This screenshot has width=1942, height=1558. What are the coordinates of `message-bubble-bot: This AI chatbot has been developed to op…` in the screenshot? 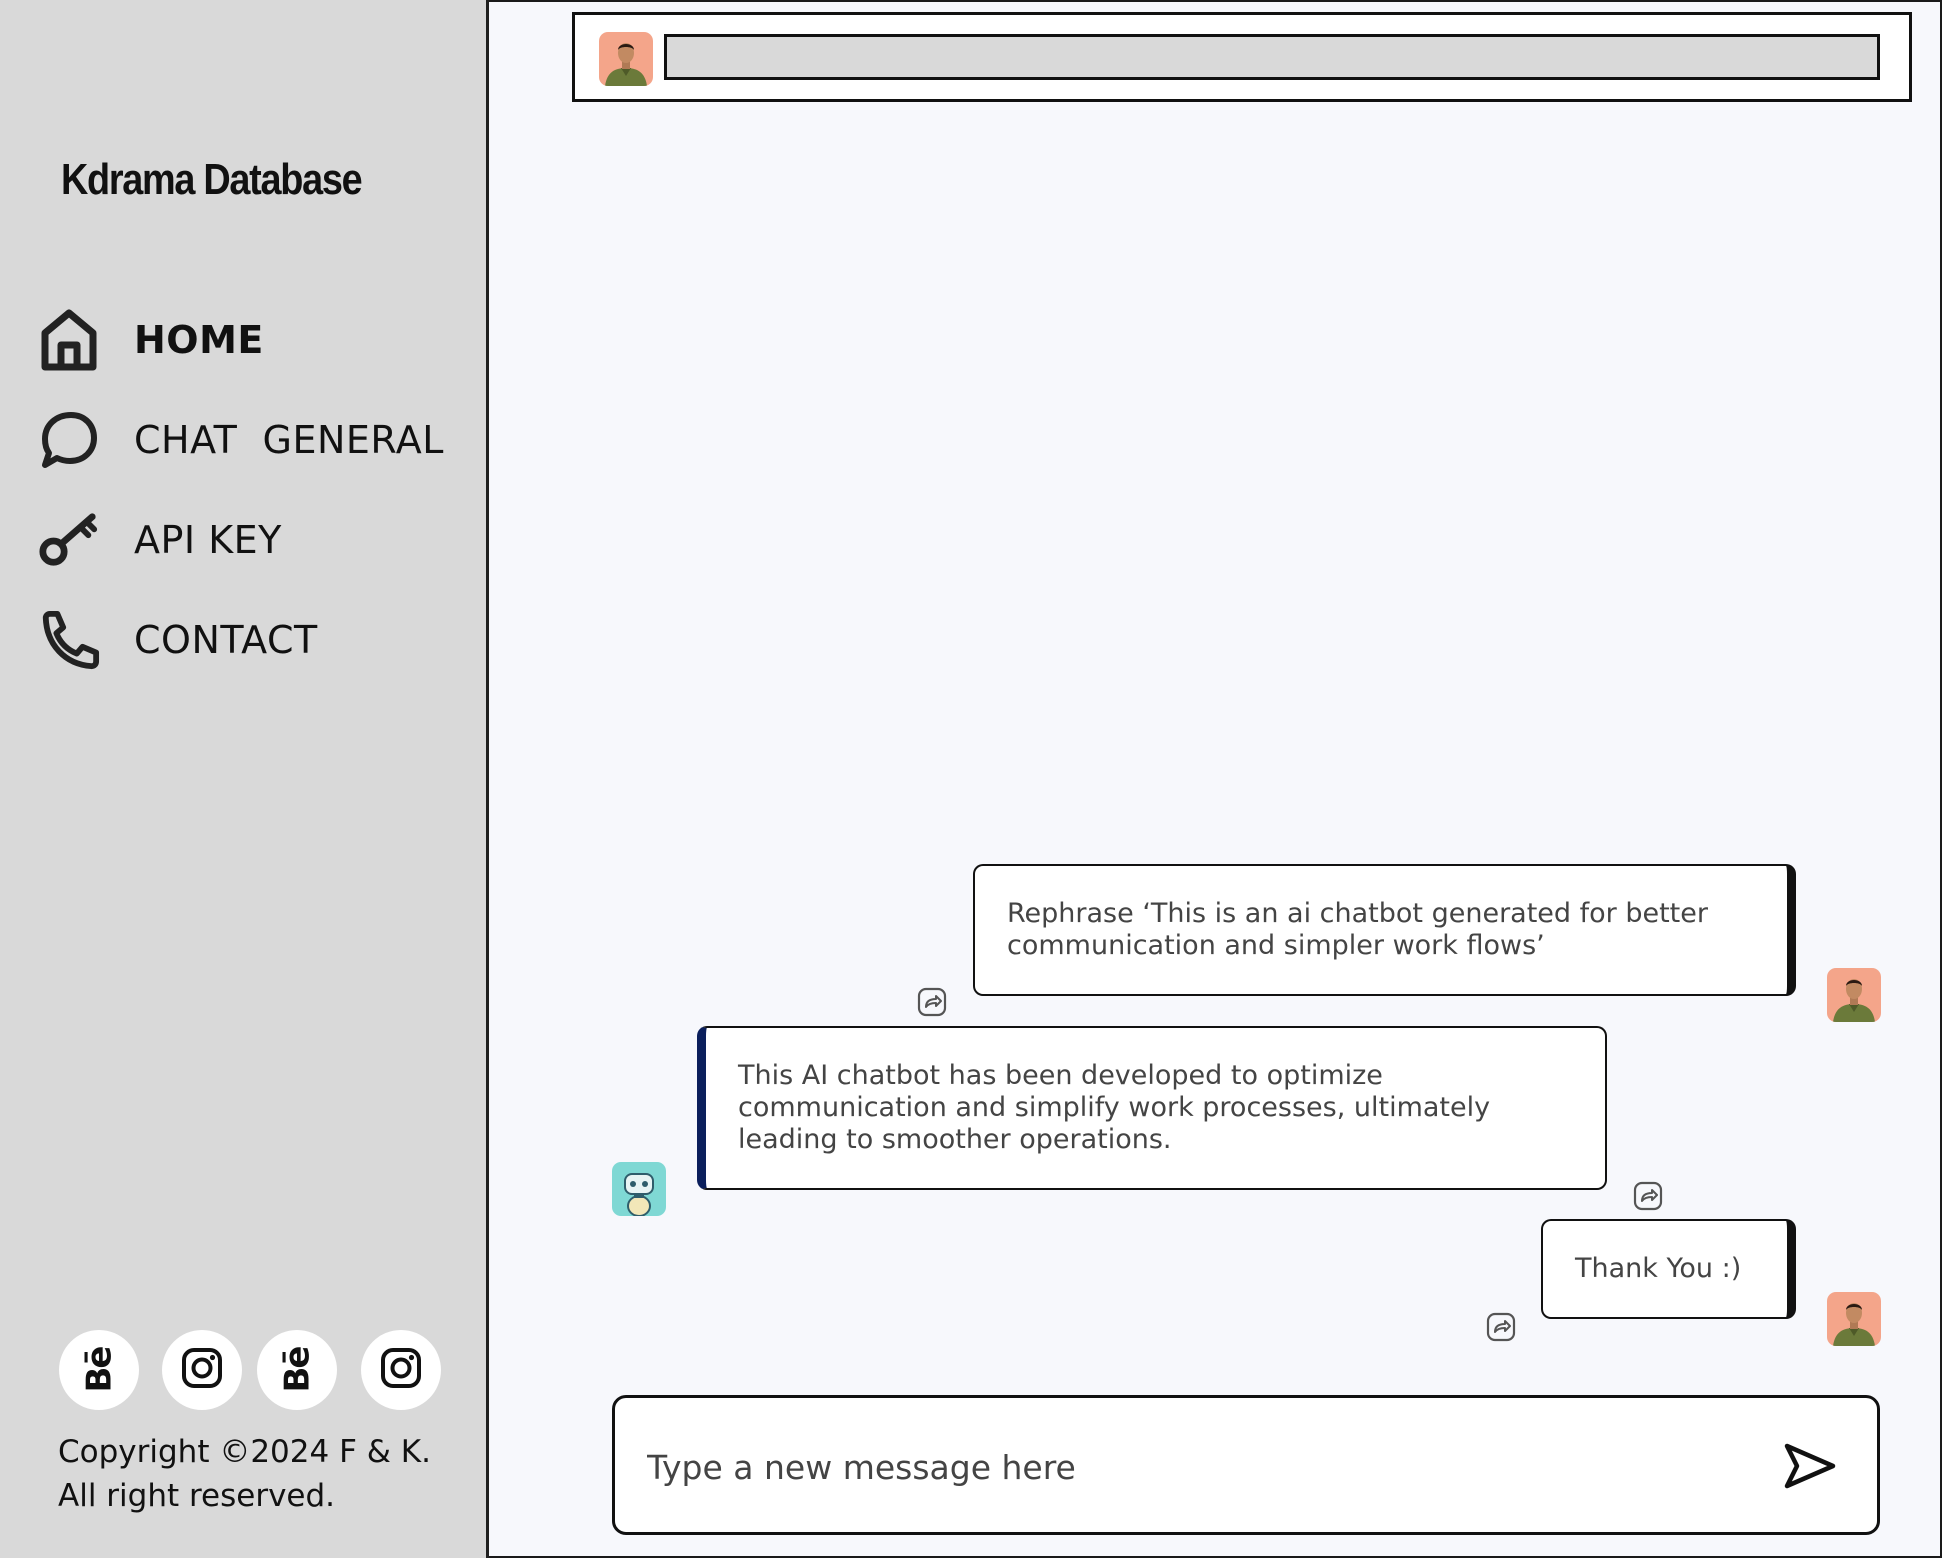 It's located at (1152, 1108).